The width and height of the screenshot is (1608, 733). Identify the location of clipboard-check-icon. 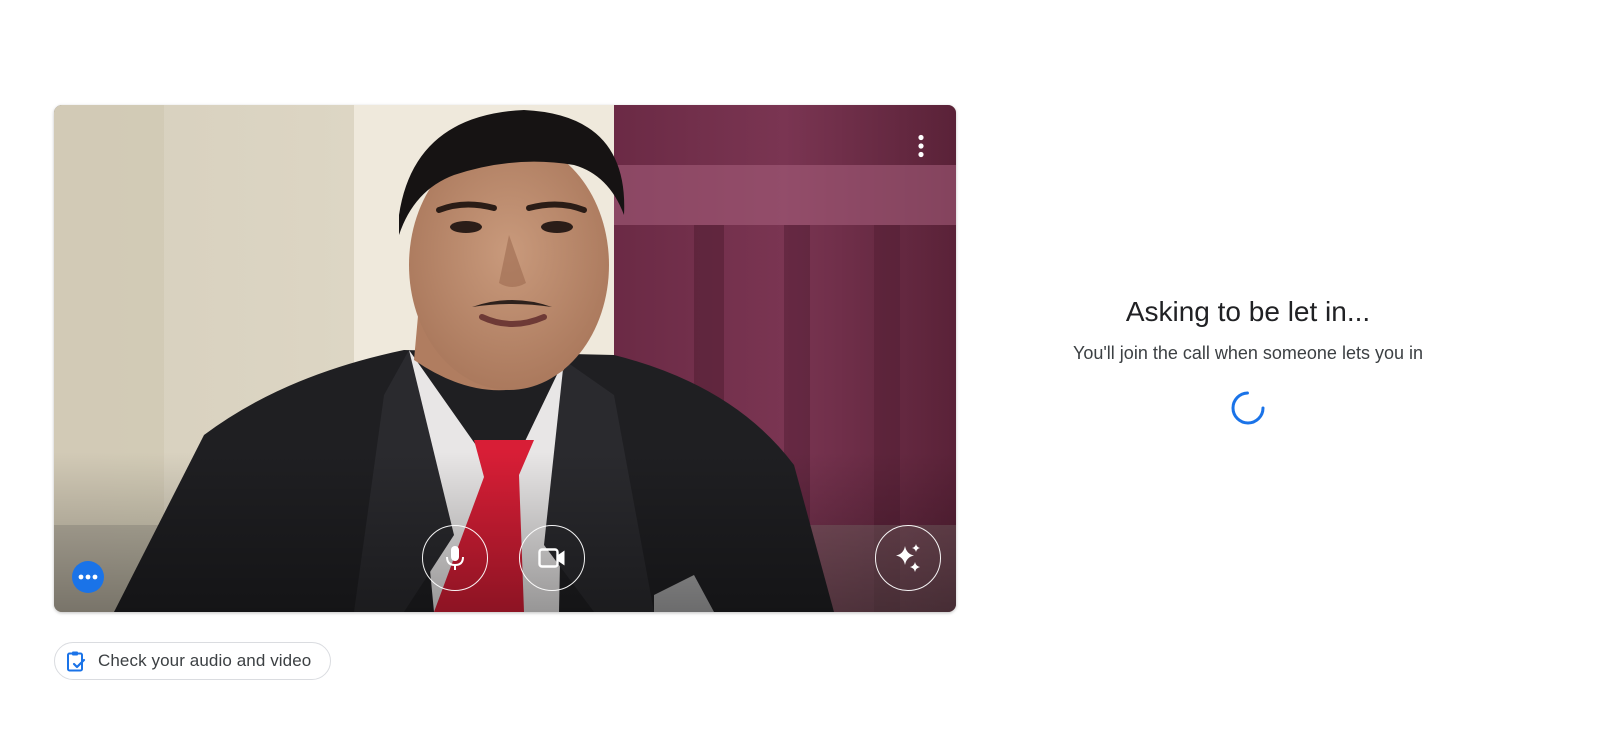
(76, 661).